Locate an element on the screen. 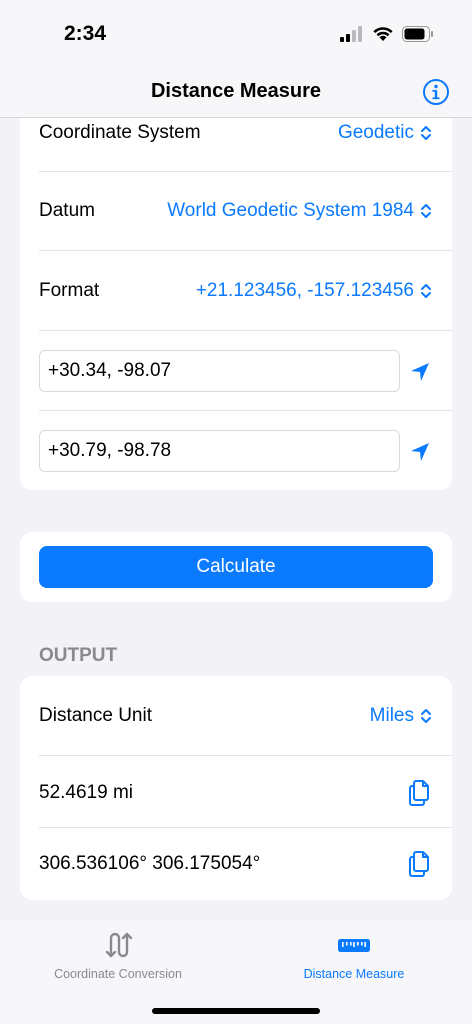  distance-result-row: 52.4619 mi is located at coordinates (245, 793).